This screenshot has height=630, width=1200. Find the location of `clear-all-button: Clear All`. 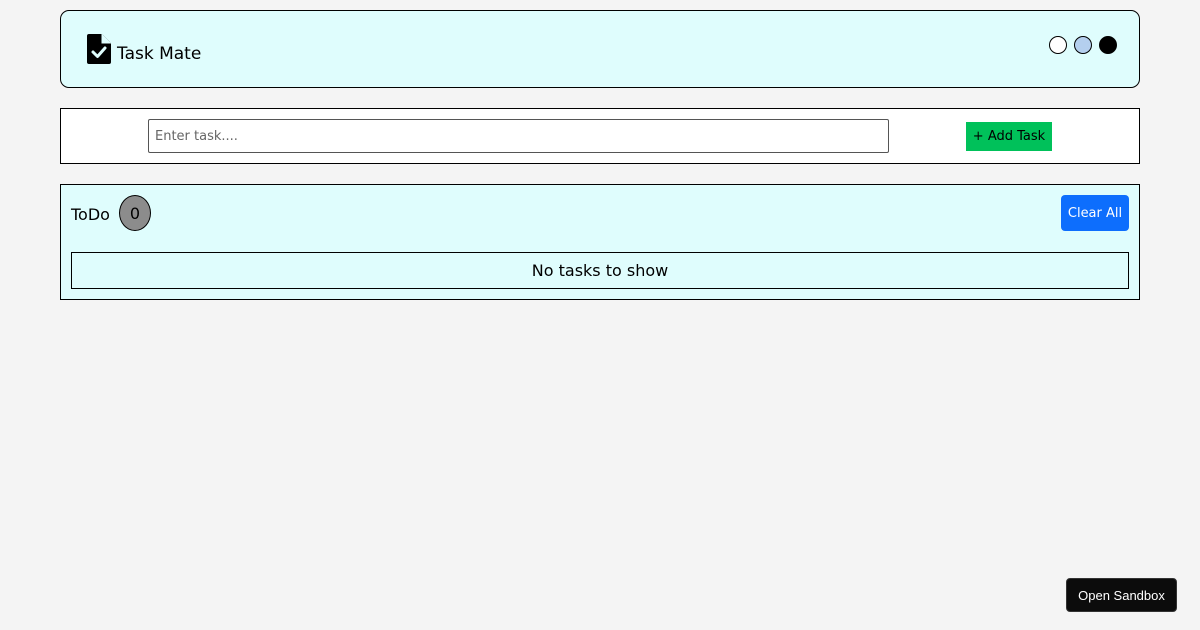

clear-all-button: Clear All is located at coordinates (1095, 213).